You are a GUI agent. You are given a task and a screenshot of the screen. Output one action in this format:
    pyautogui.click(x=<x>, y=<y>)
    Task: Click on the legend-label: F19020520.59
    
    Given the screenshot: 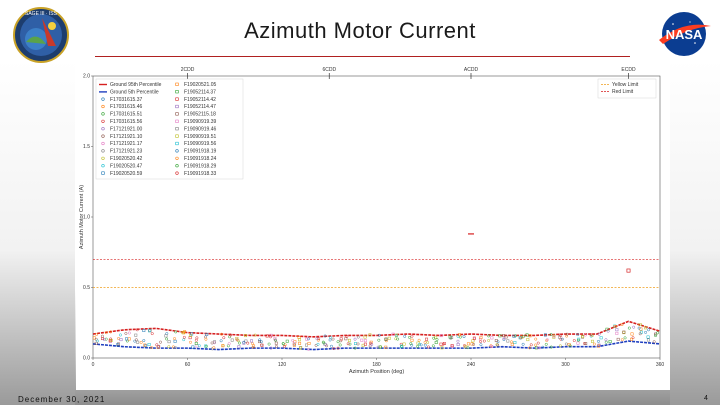 What is the action you would take?
    pyautogui.click(x=126, y=174)
    